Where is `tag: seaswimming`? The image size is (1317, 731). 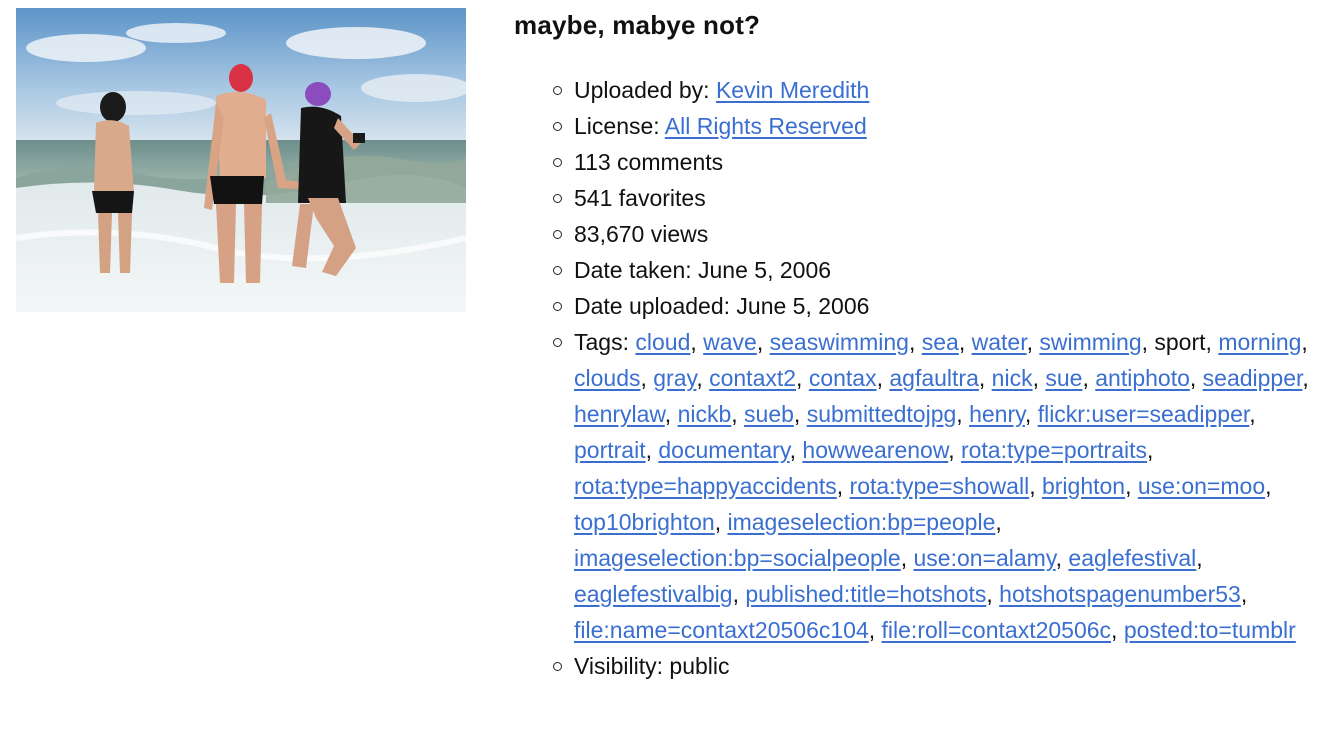
tag: seaswimming is located at coordinates (839, 342).